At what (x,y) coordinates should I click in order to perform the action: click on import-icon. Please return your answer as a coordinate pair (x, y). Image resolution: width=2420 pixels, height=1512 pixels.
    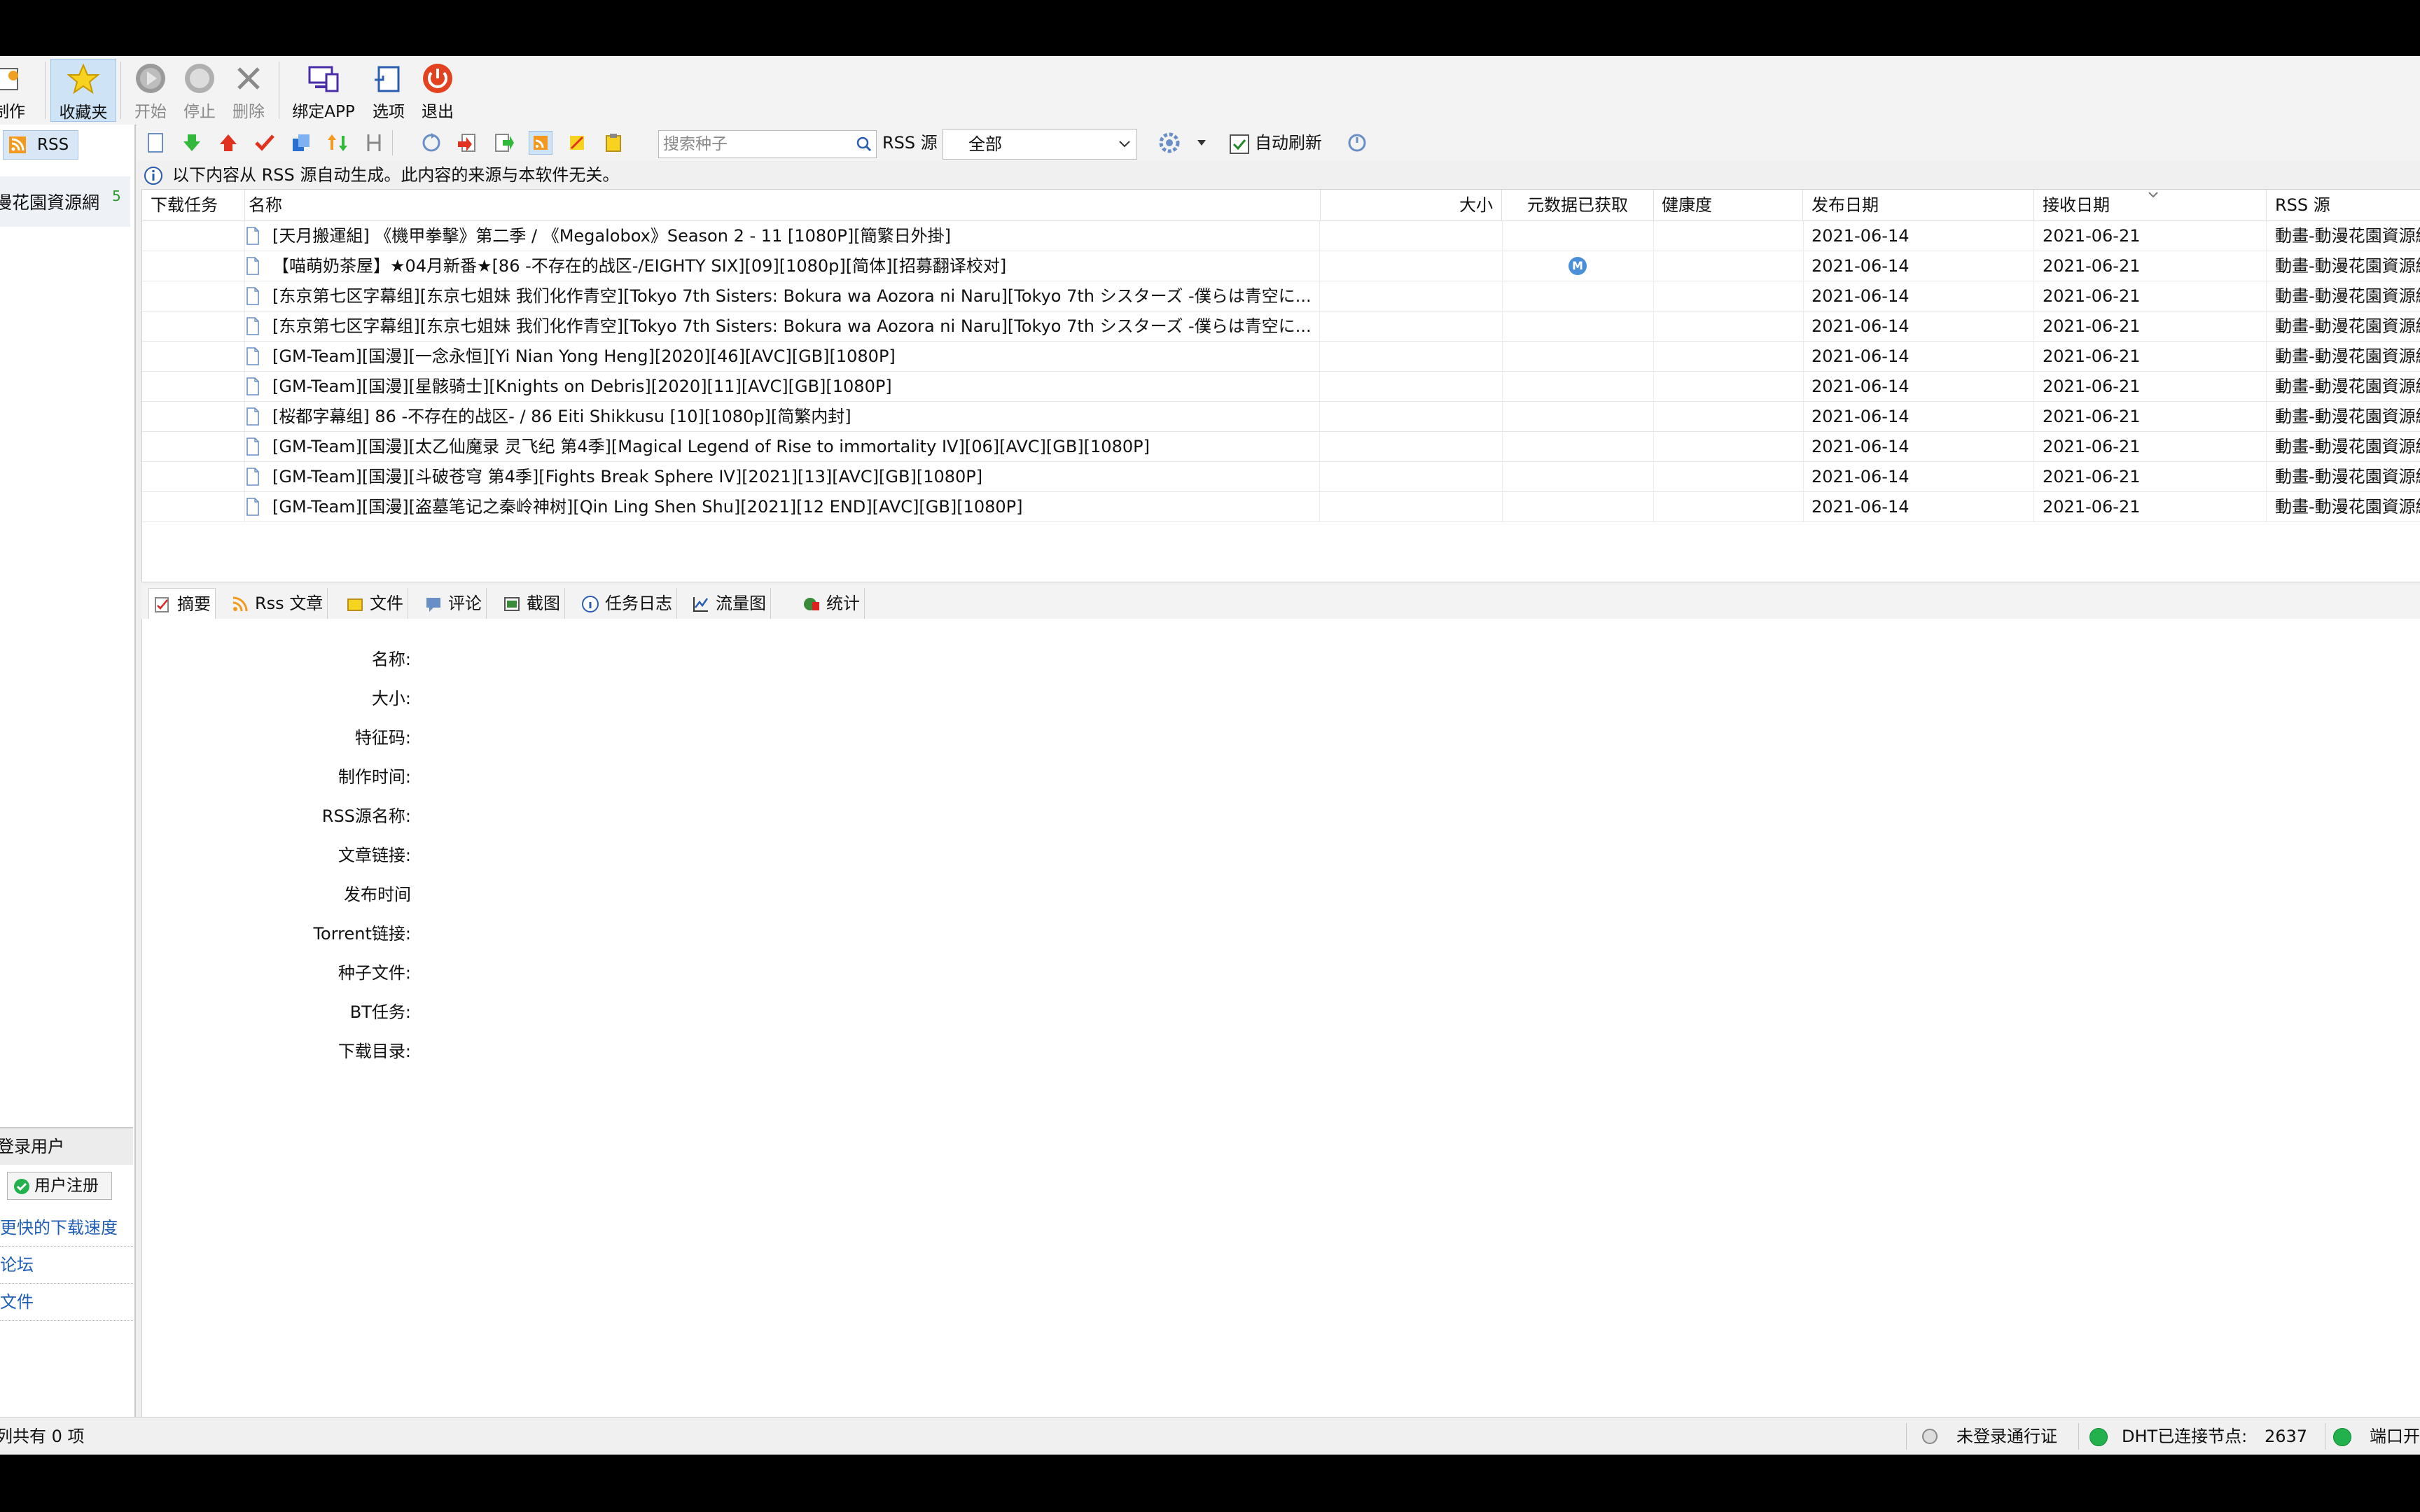
    Looking at the image, I should click on (468, 143).